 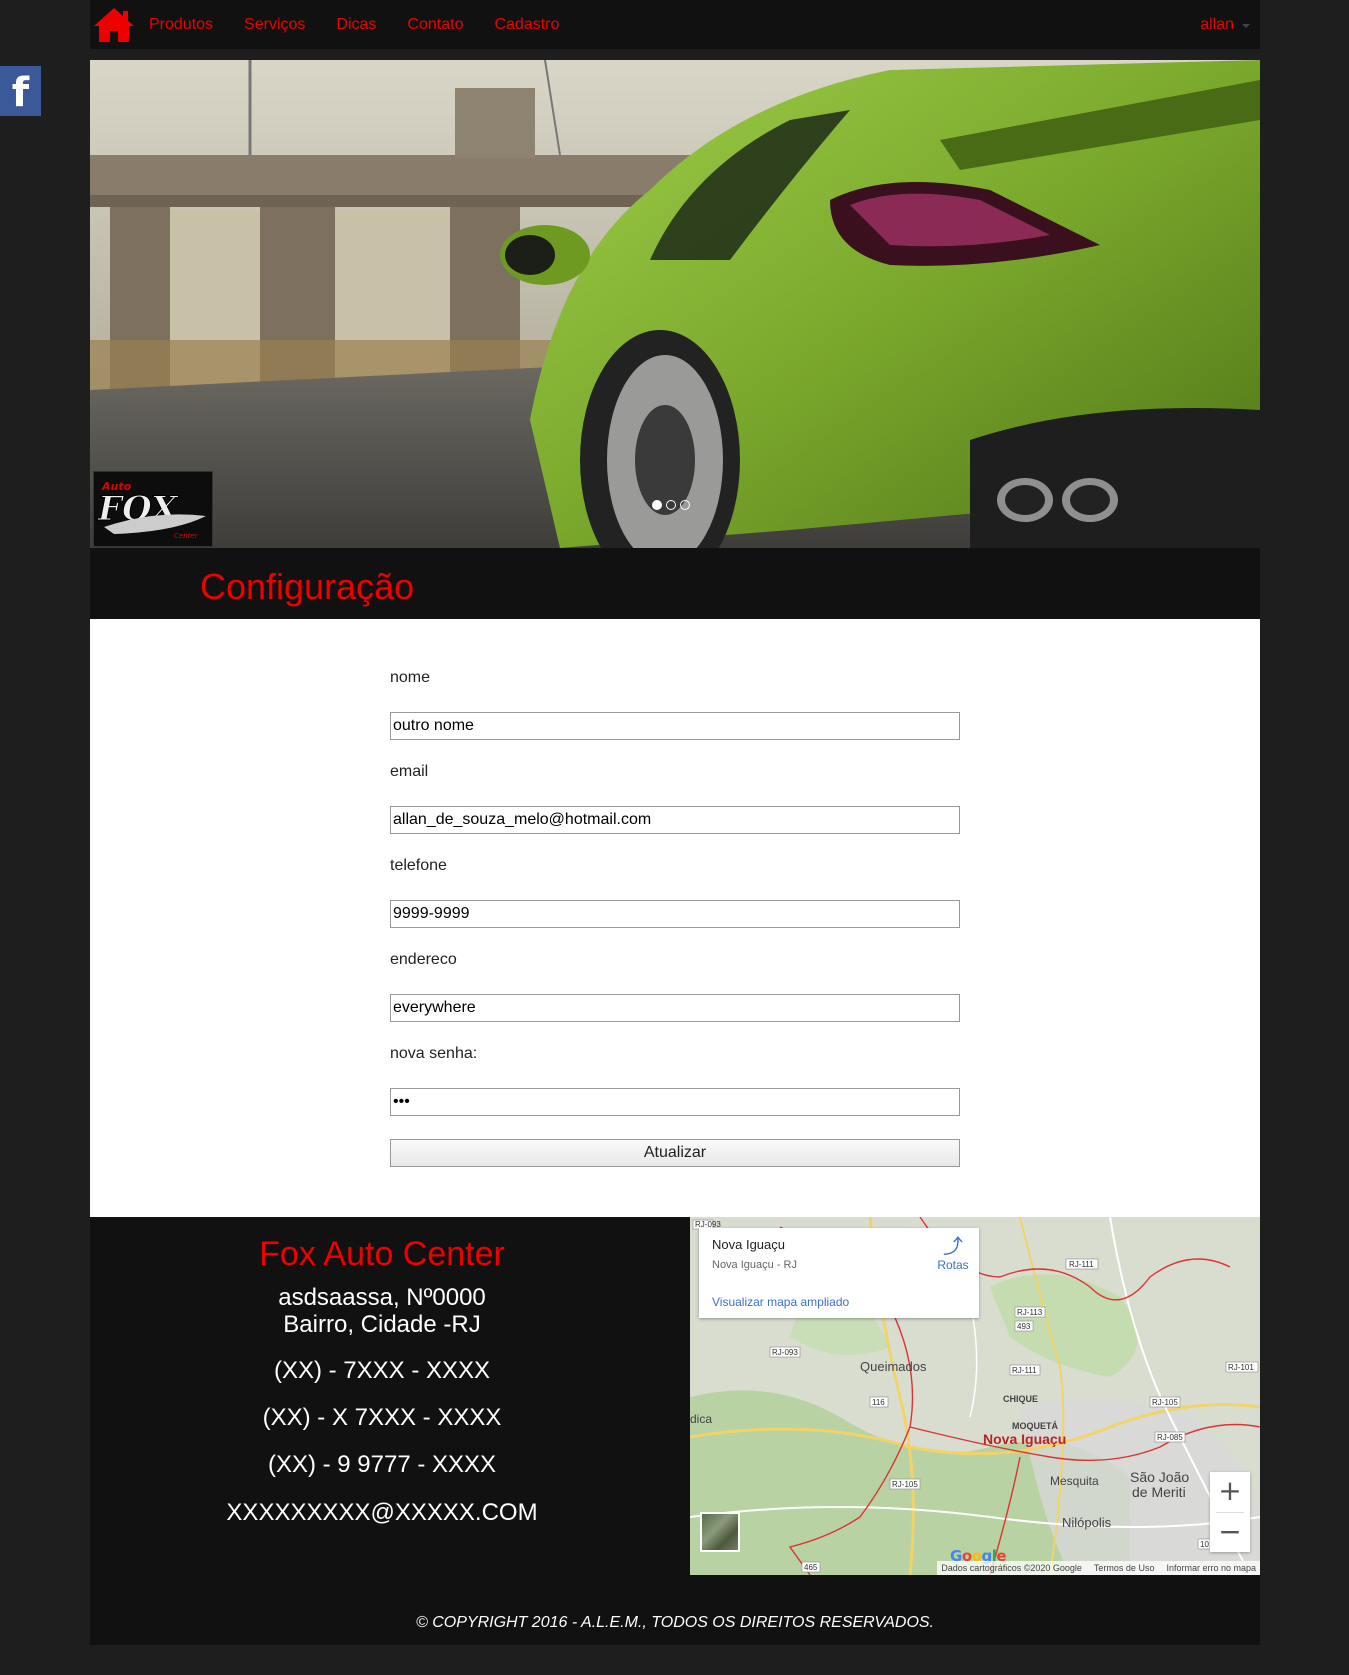 I want to click on report-error-link: Informar erro no mapa, so click(x=1211, y=1568).